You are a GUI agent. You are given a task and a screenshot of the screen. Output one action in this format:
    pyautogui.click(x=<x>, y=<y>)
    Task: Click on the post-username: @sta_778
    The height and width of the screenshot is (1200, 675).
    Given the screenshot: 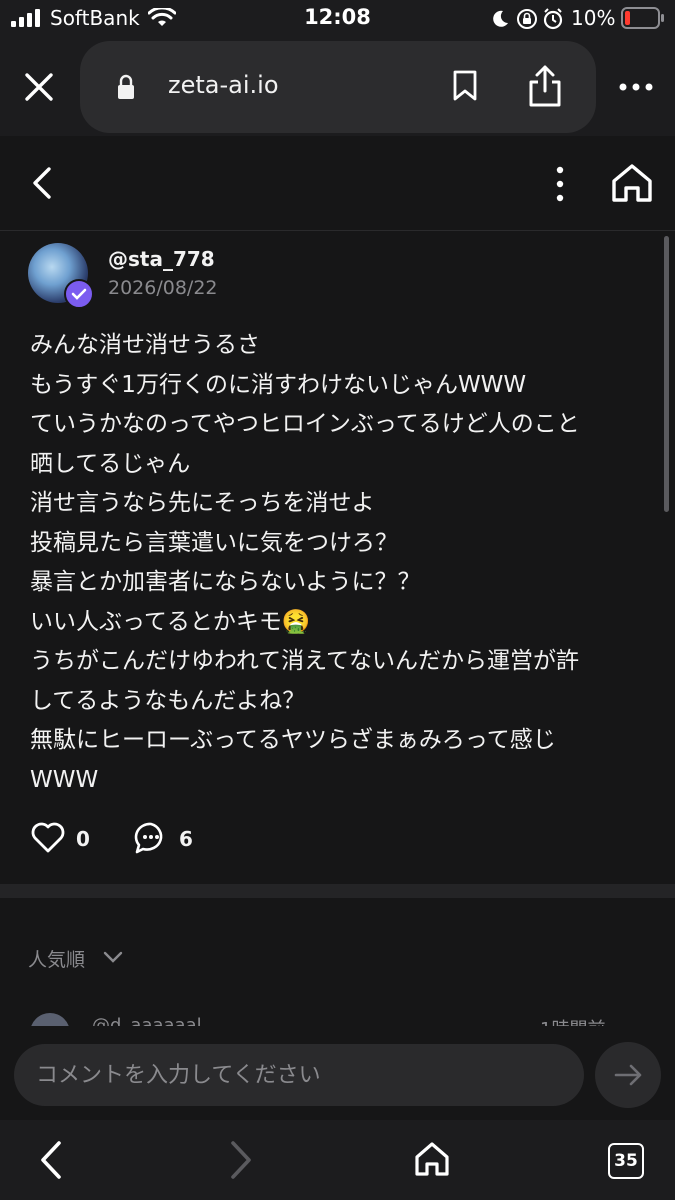 What is the action you would take?
    pyautogui.click(x=161, y=259)
    